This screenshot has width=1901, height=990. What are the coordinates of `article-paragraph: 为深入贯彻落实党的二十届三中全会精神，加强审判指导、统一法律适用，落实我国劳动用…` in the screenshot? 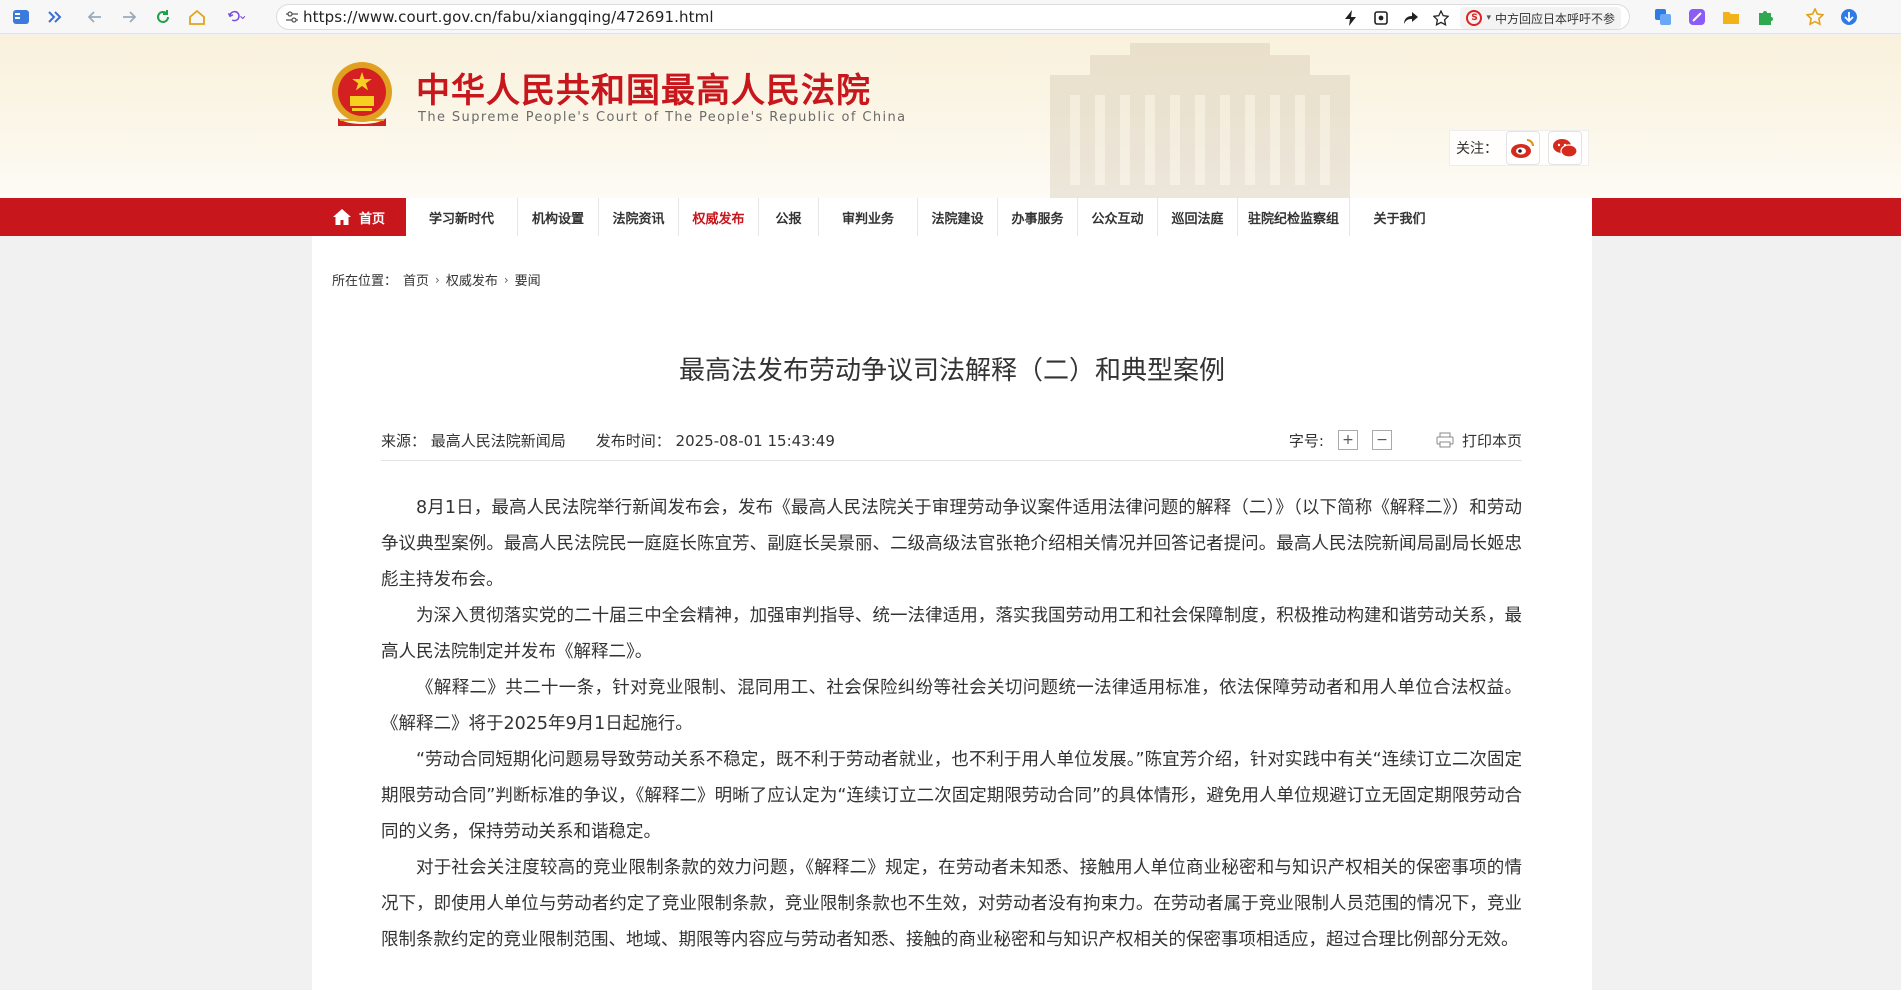 It's located at (951, 634).